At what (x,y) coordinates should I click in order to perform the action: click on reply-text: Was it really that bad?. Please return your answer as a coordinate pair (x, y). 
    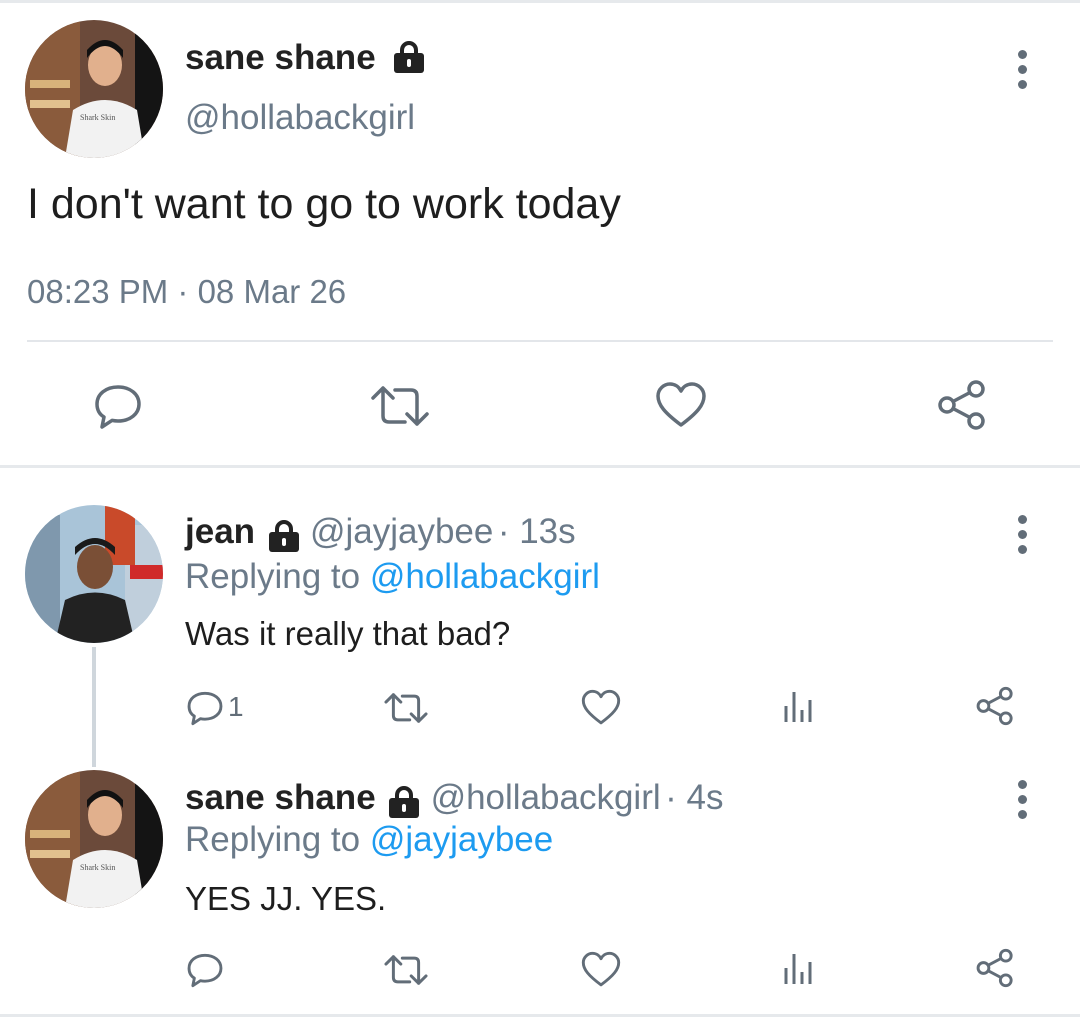
    Looking at the image, I should click on (348, 633).